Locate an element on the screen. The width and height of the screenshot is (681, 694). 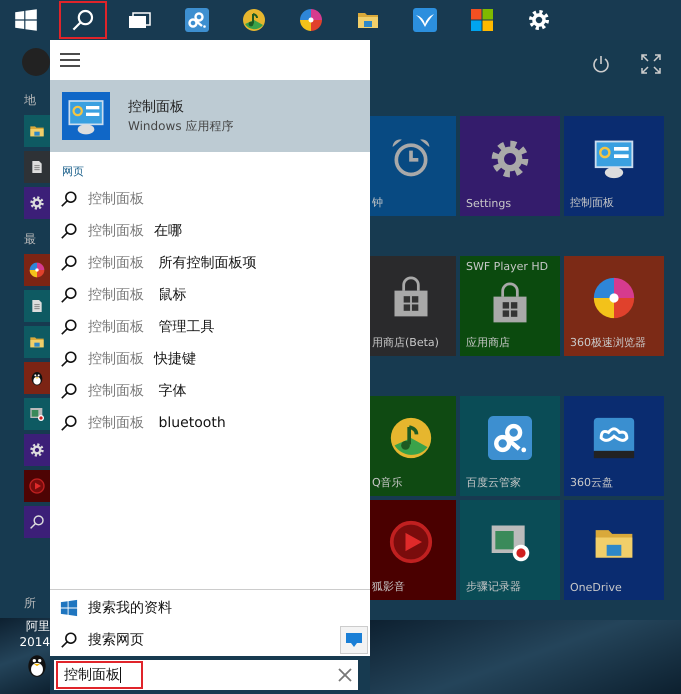
expand-icon is located at coordinates (651, 64).